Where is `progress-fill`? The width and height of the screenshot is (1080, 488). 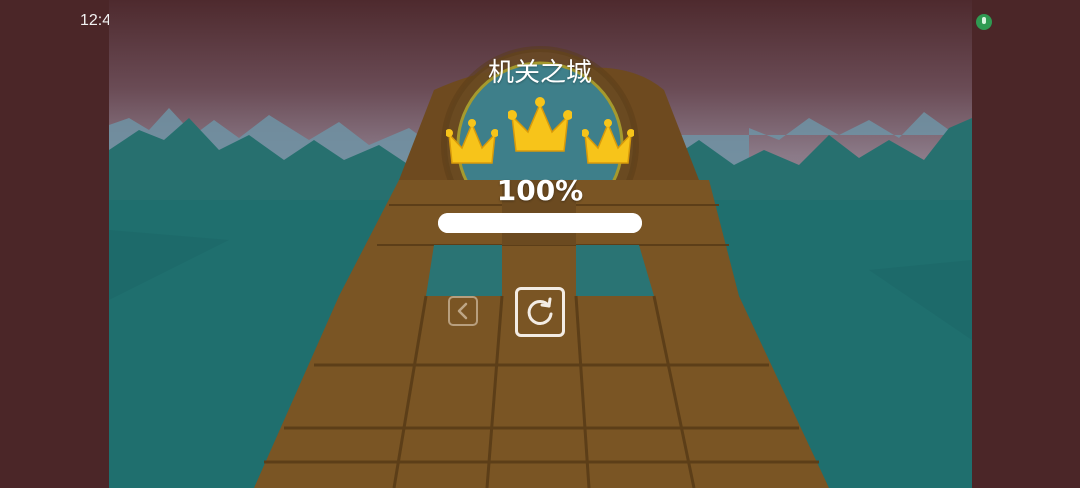
progress-fill is located at coordinates (540, 223).